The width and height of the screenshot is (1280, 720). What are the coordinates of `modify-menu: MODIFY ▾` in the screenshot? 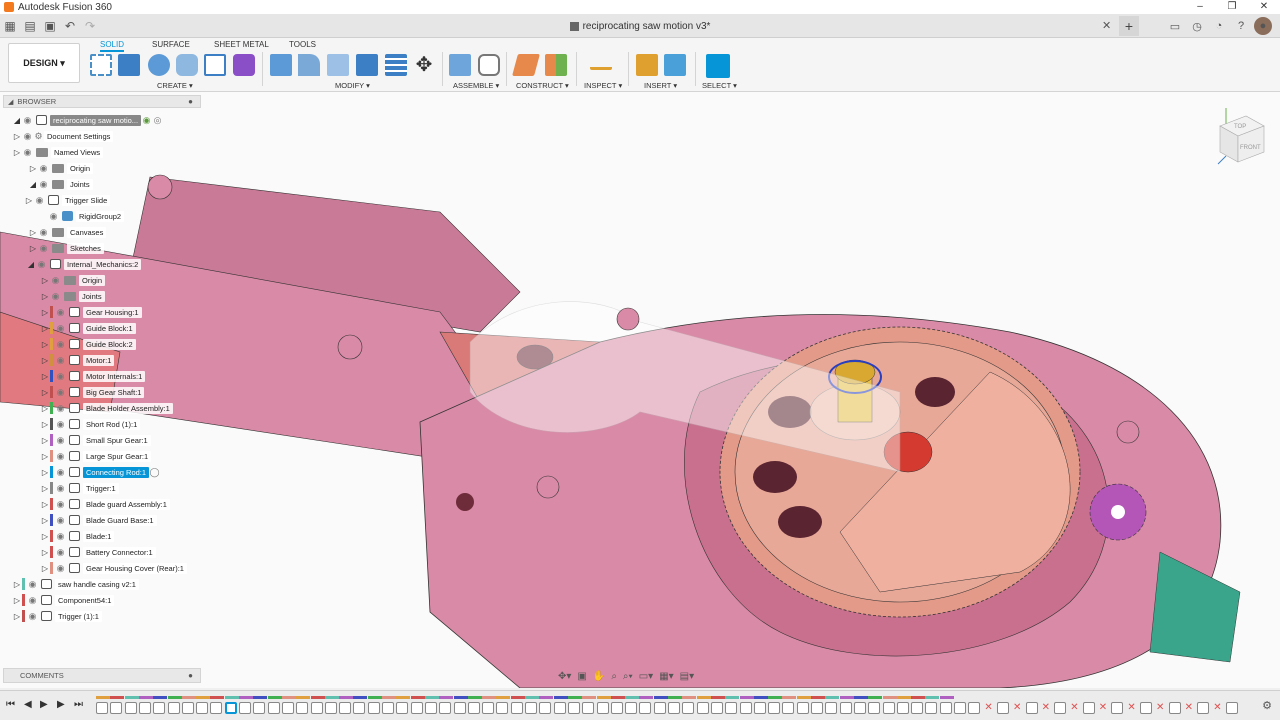 It's located at (352, 85).